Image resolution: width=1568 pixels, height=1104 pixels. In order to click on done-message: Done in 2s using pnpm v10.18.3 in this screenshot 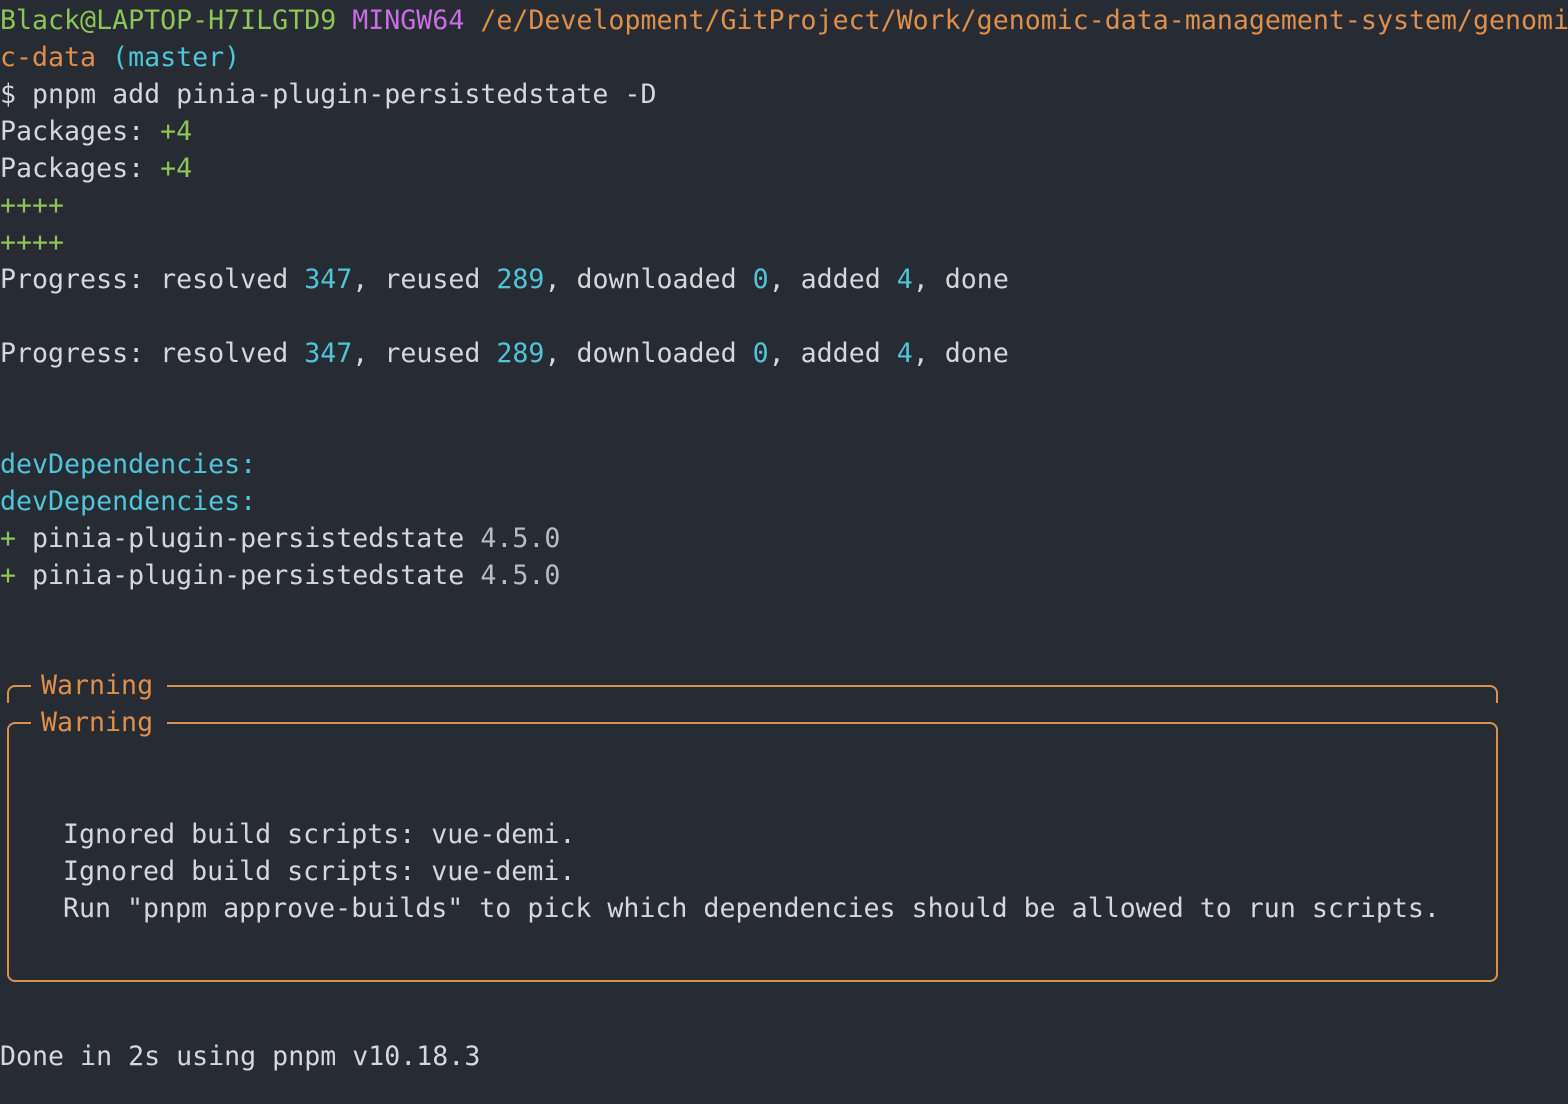, I will do `click(240, 1056)`.